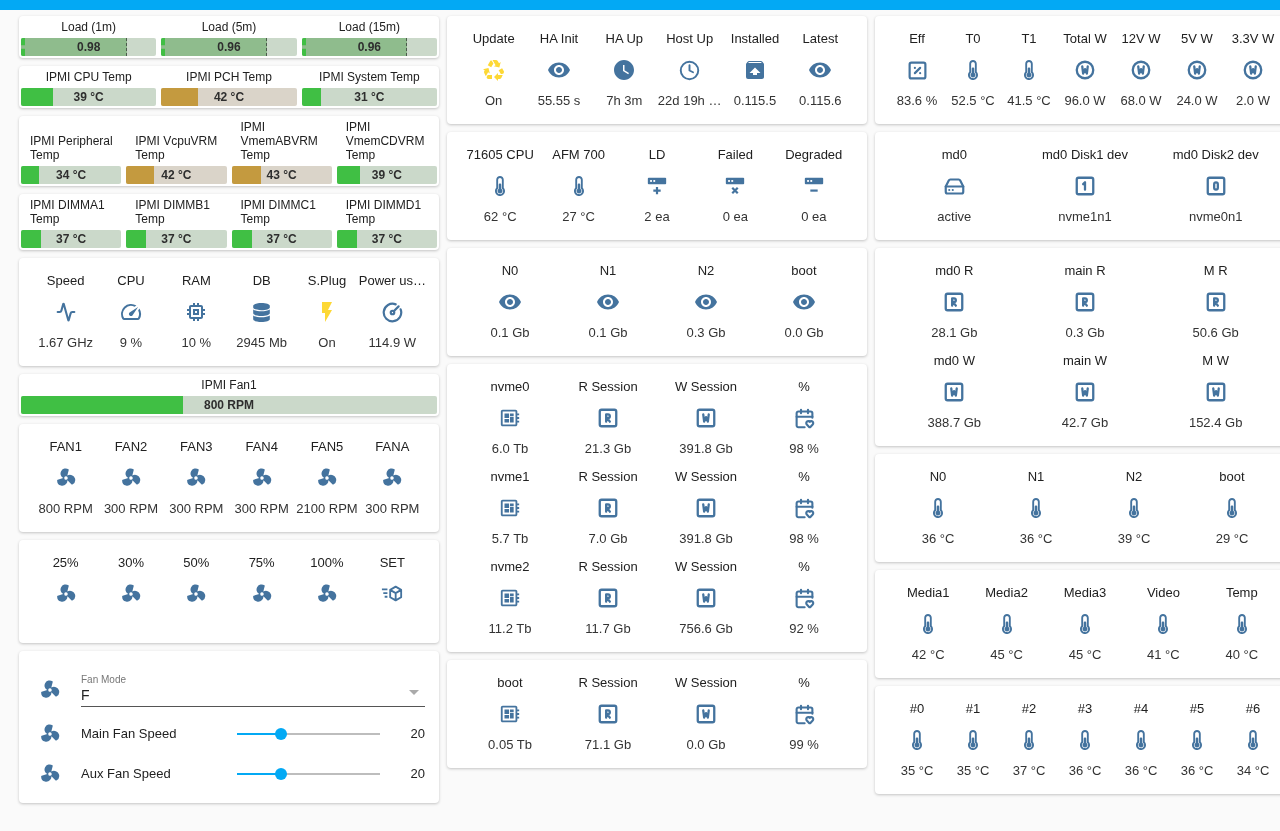  Describe the element at coordinates (392, 343) in the screenshot. I see `stat-value: 114.9 W` at that location.